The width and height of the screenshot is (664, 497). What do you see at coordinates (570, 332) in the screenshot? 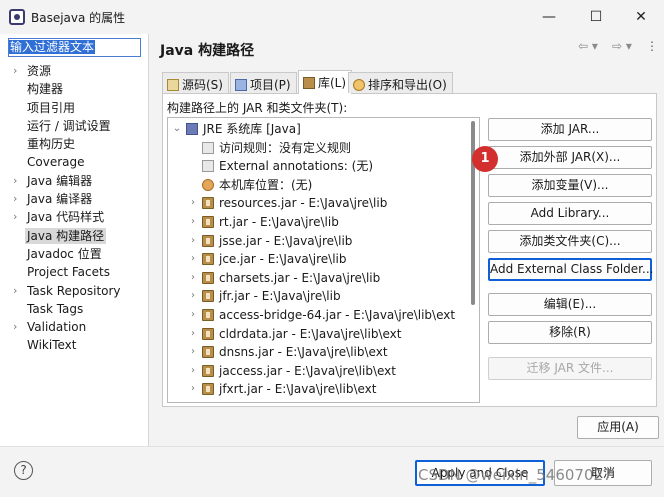
I see `remove-button: 移除(R)` at bounding box center [570, 332].